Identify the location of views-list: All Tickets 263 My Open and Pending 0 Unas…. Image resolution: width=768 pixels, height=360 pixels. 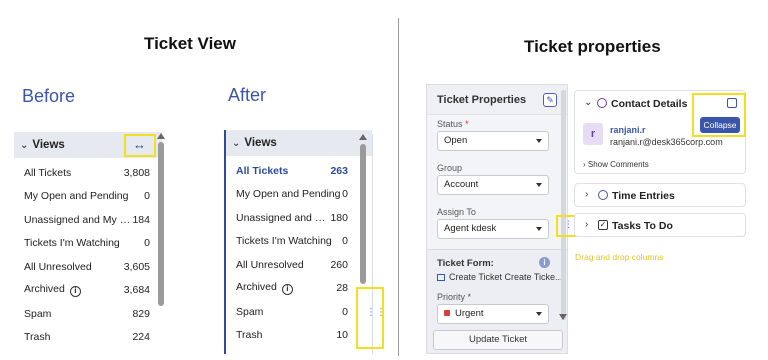
(299, 251).